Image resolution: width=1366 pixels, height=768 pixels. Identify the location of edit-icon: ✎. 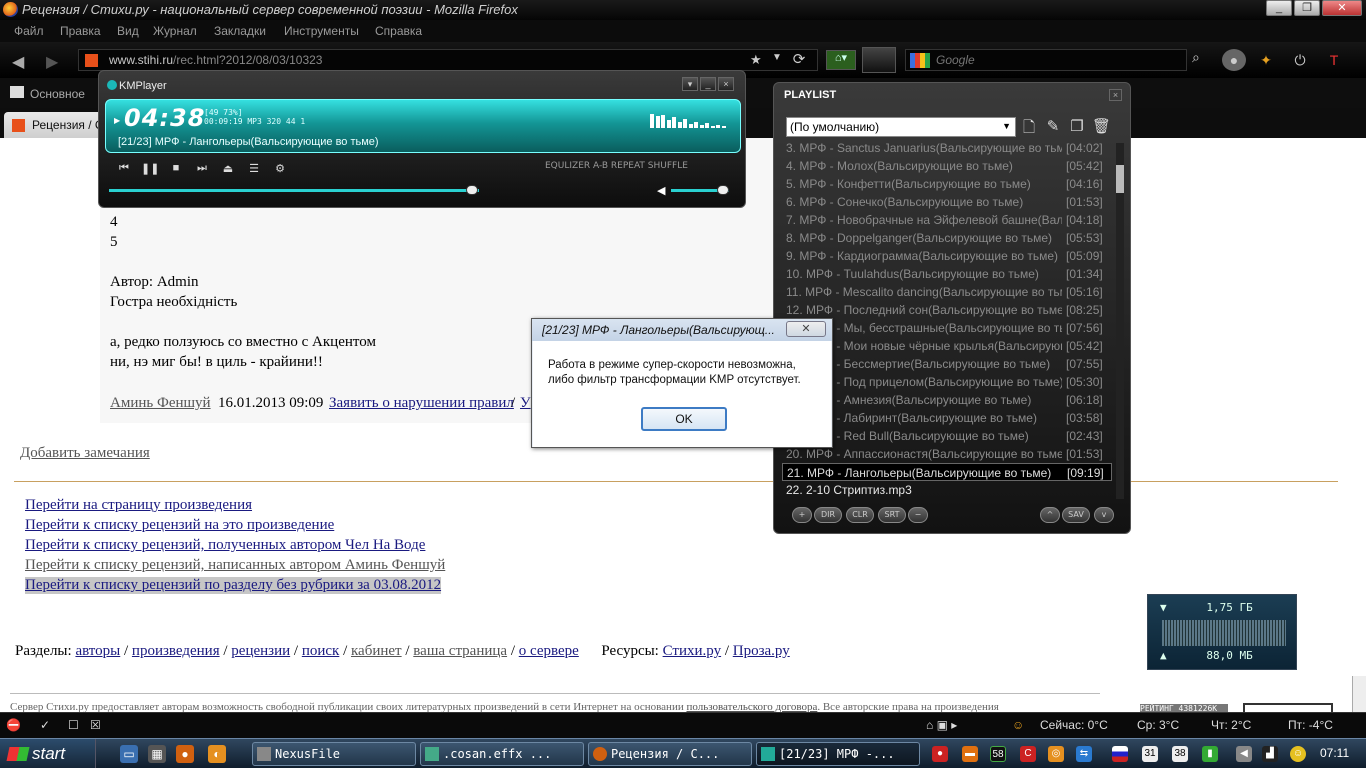
(1053, 126).